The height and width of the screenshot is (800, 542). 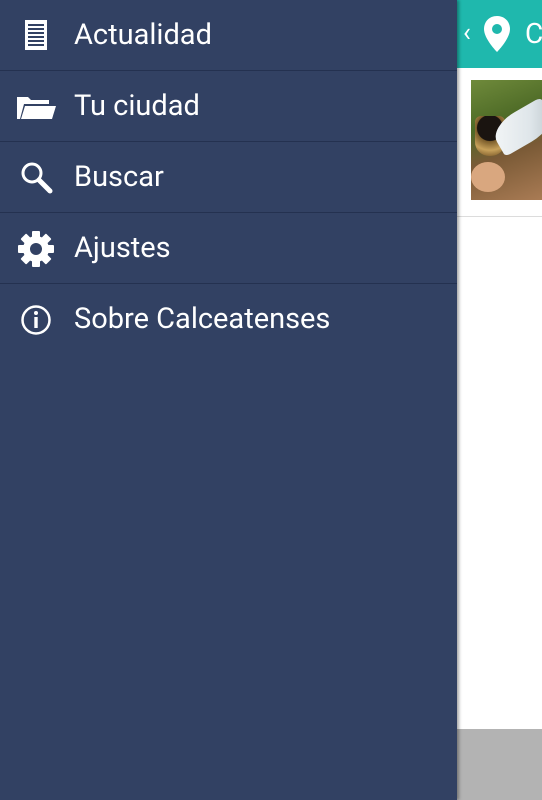 I want to click on drawer-item-label: Sobre Calceatenses, so click(x=202, y=319).